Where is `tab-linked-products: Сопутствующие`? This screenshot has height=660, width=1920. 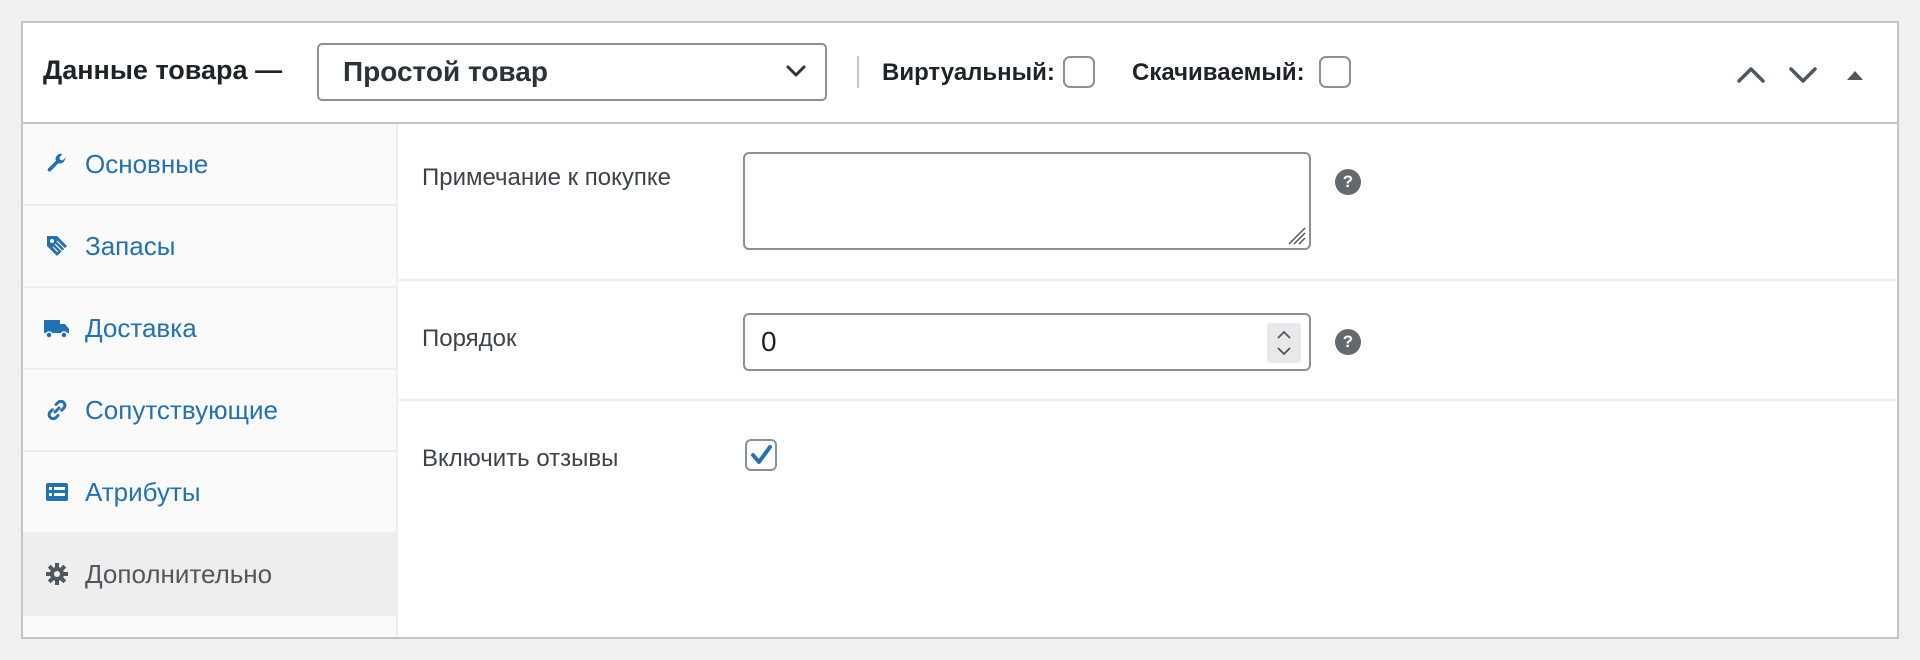 tab-linked-products: Сопутствующие is located at coordinates (209, 411).